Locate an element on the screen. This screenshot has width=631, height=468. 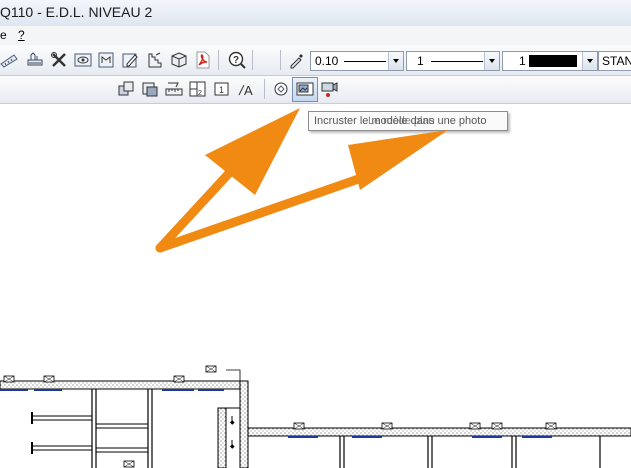
line-weight-preview is located at coordinates (365, 61).